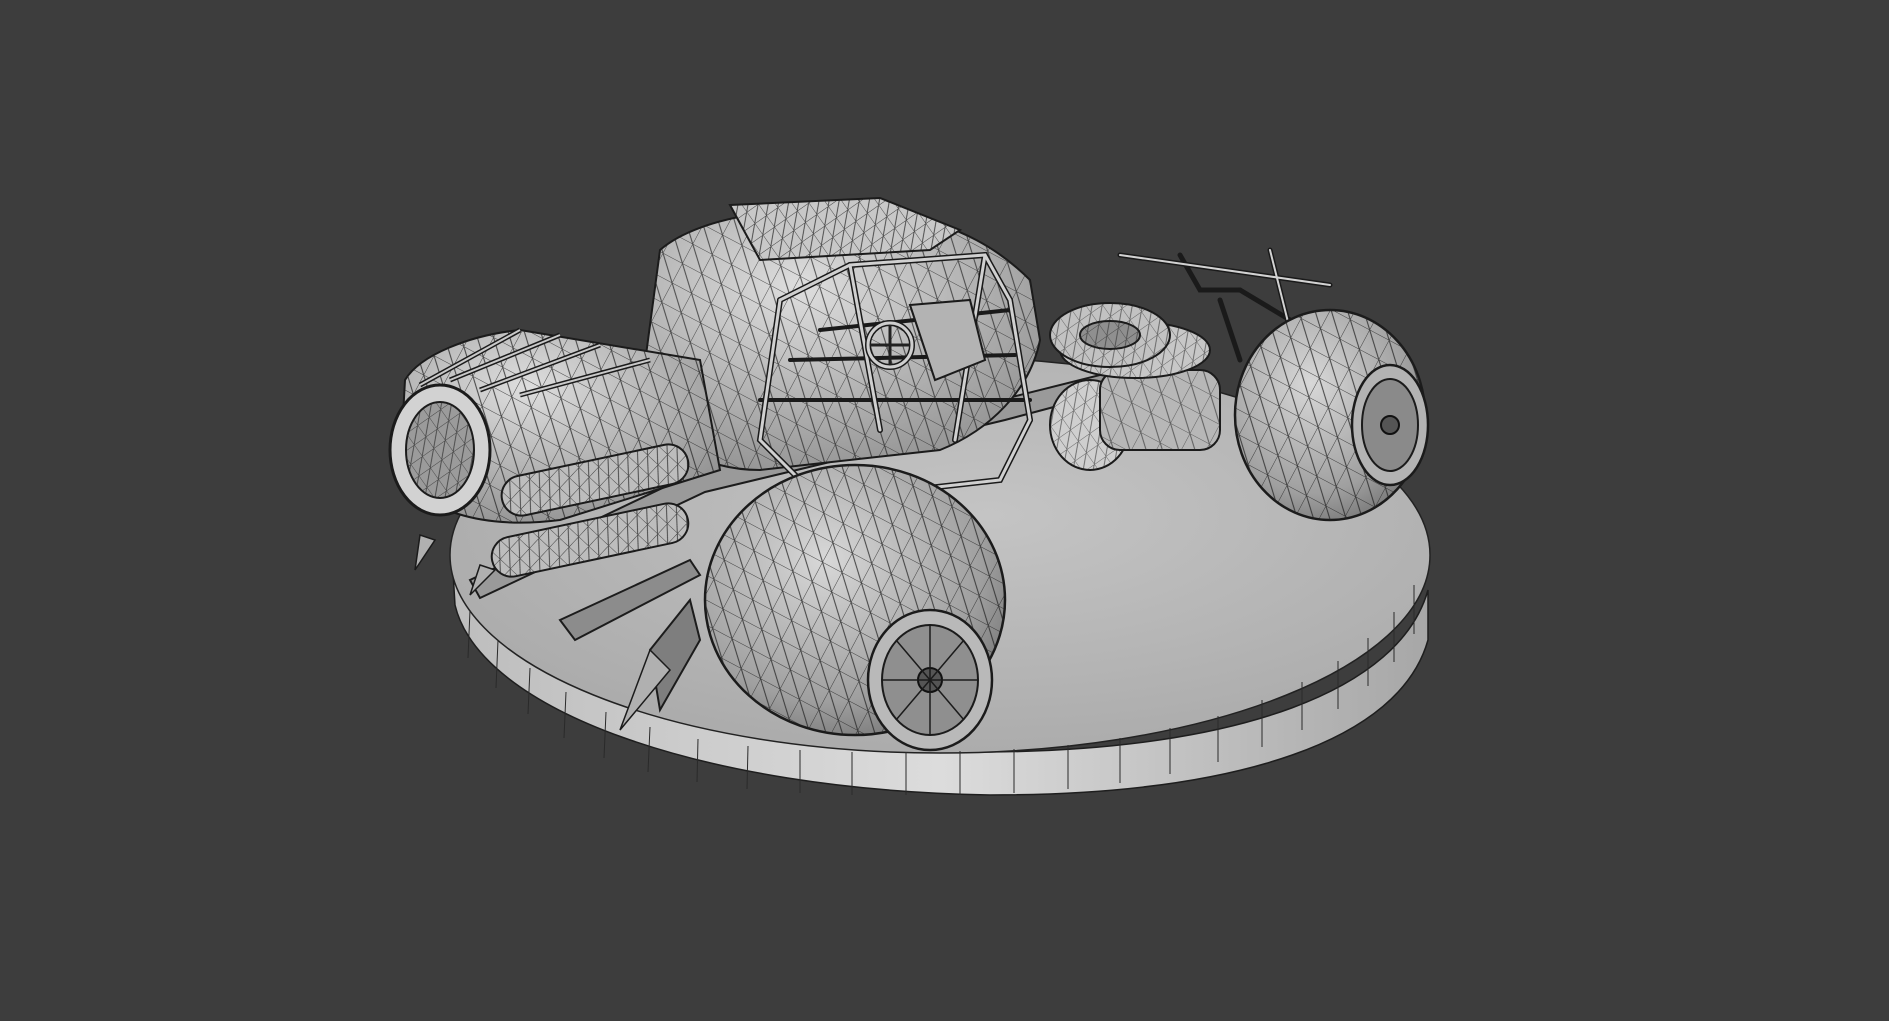  What do you see at coordinates (1331, 415) in the screenshot?
I see `front-wheel` at bounding box center [1331, 415].